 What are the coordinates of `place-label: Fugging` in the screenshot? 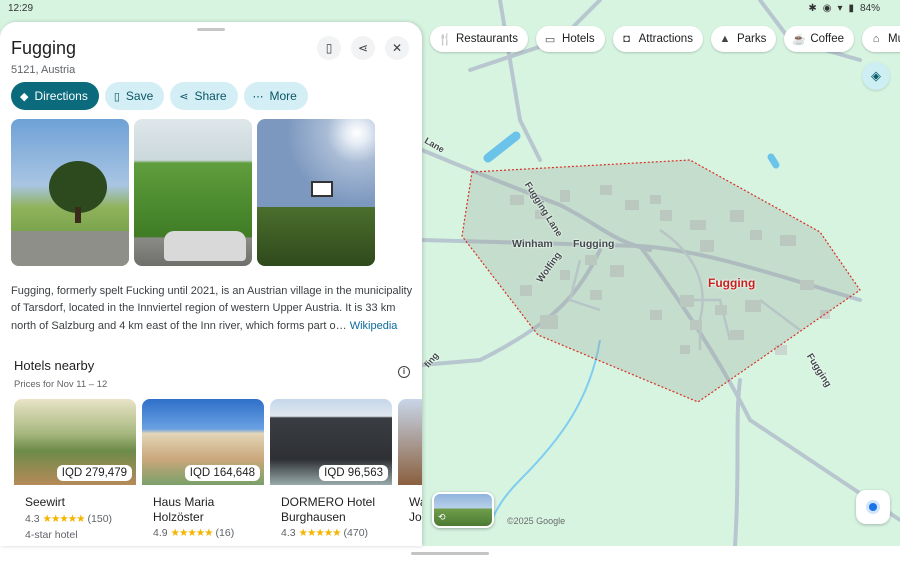 It's located at (731, 283).